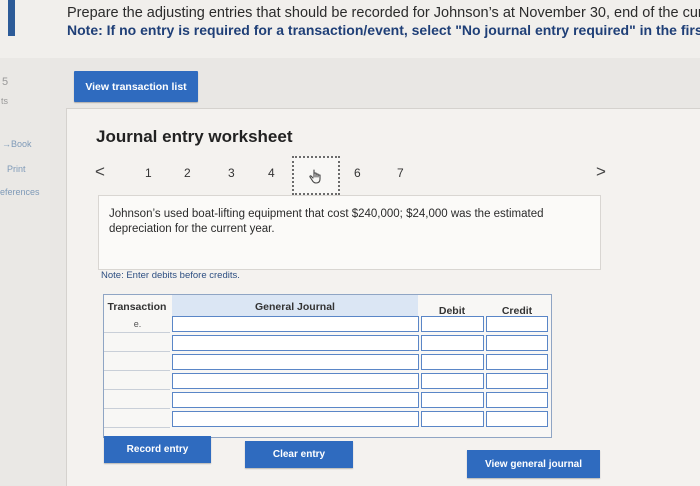  Describe the element at coordinates (137, 324) in the screenshot. I see `transaction-cell: e.` at that location.